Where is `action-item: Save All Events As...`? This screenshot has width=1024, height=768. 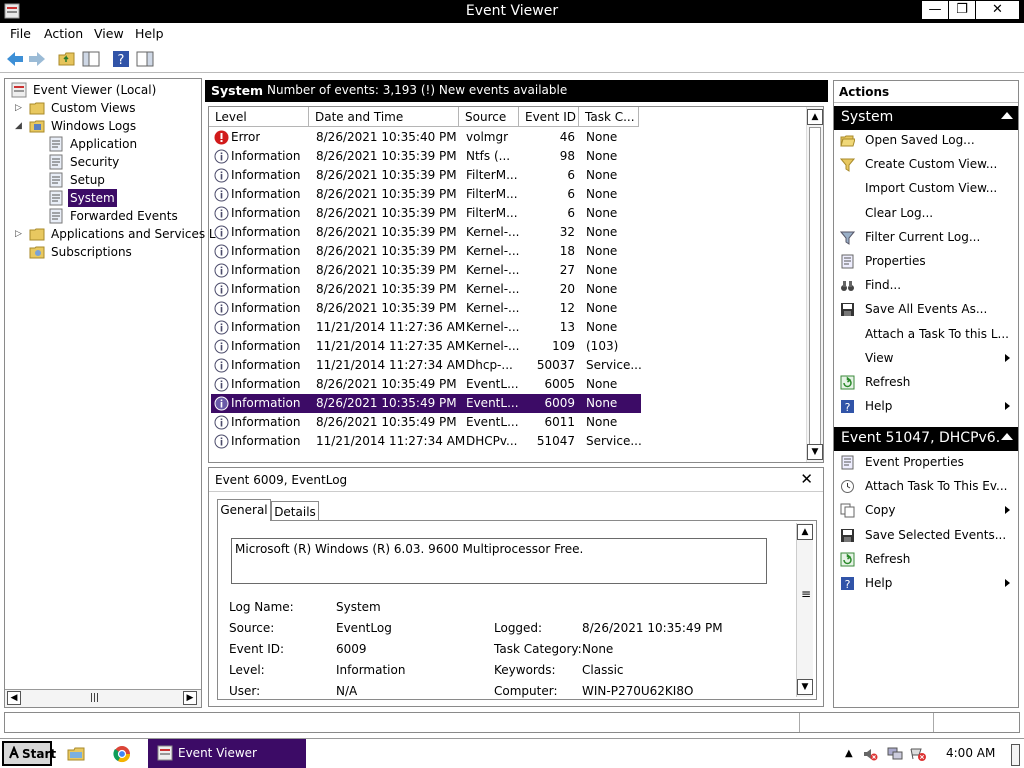 action-item: Save All Events As... is located at coordinates (926, 309).